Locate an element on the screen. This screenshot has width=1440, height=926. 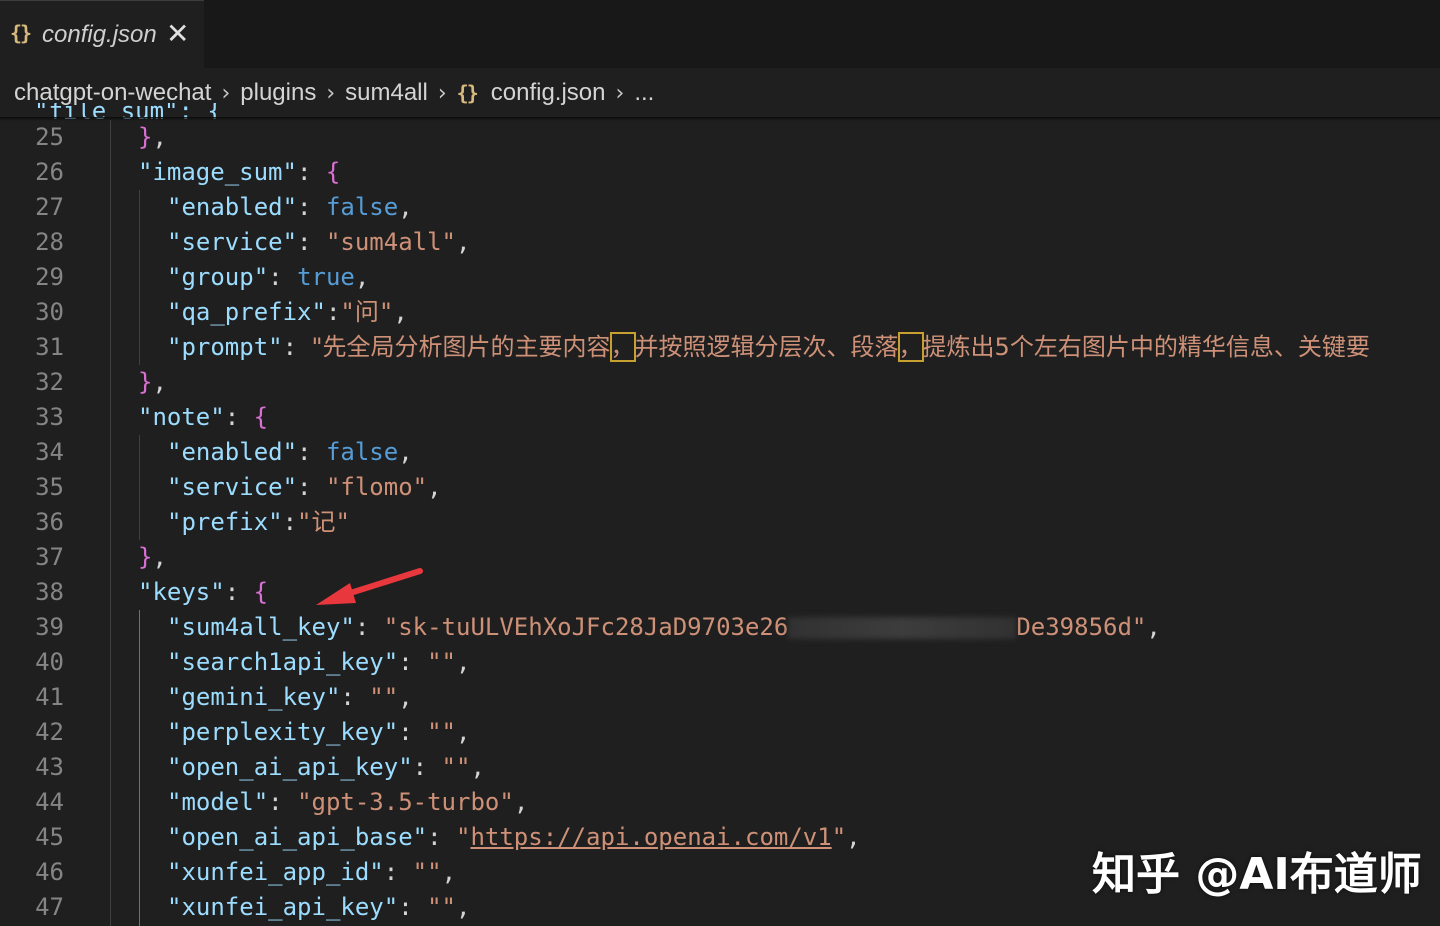
json-string: De39856d" is located at coordinates (1081, 627).